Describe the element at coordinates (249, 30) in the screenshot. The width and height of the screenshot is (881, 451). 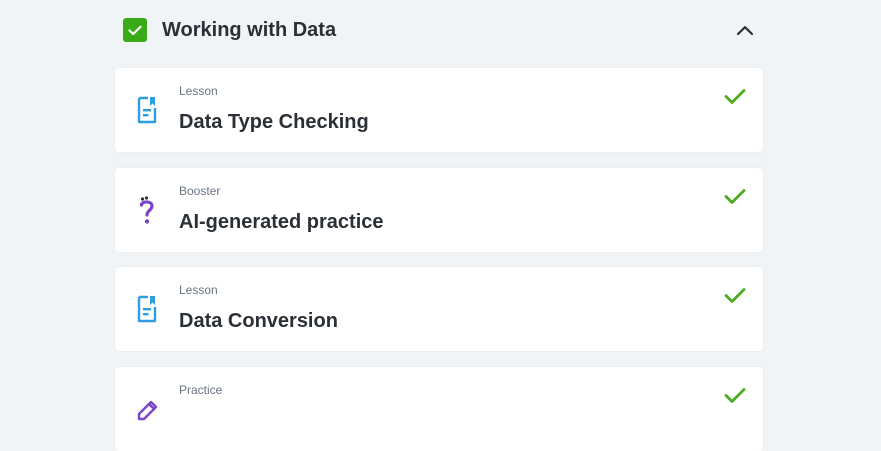
I see `section-title: Working with Data` at that location.